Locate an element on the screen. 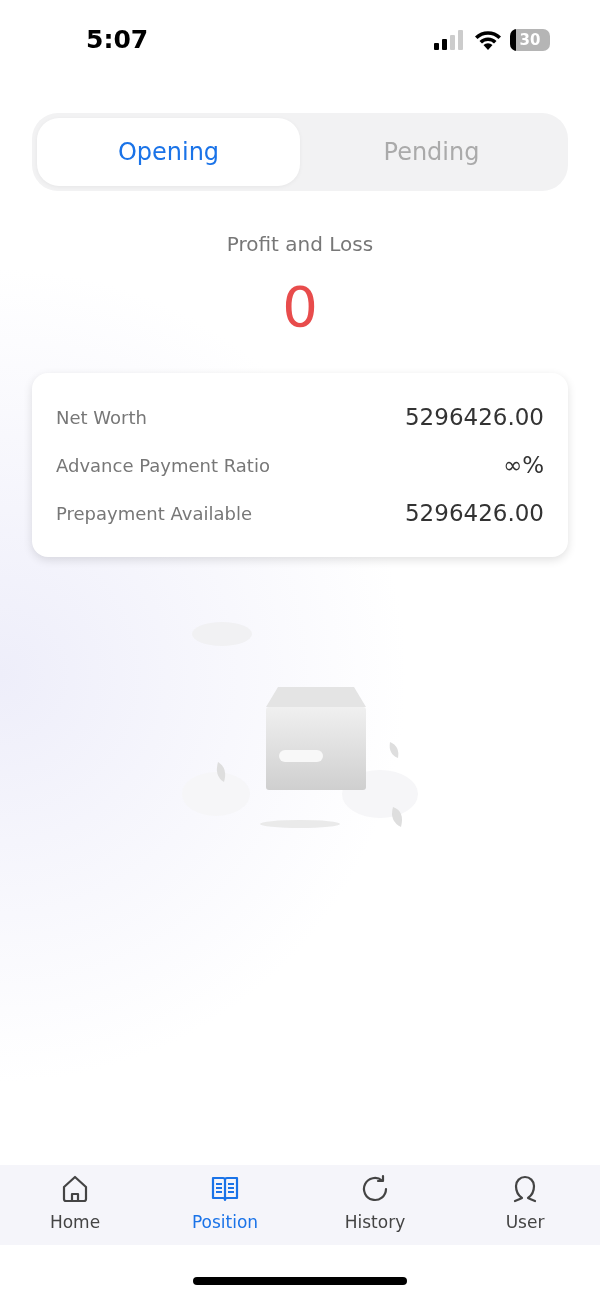 Image resolution: width=600 pixels, height=1299 pixels. nav-tab: User is located at coordinates (525, 1205).